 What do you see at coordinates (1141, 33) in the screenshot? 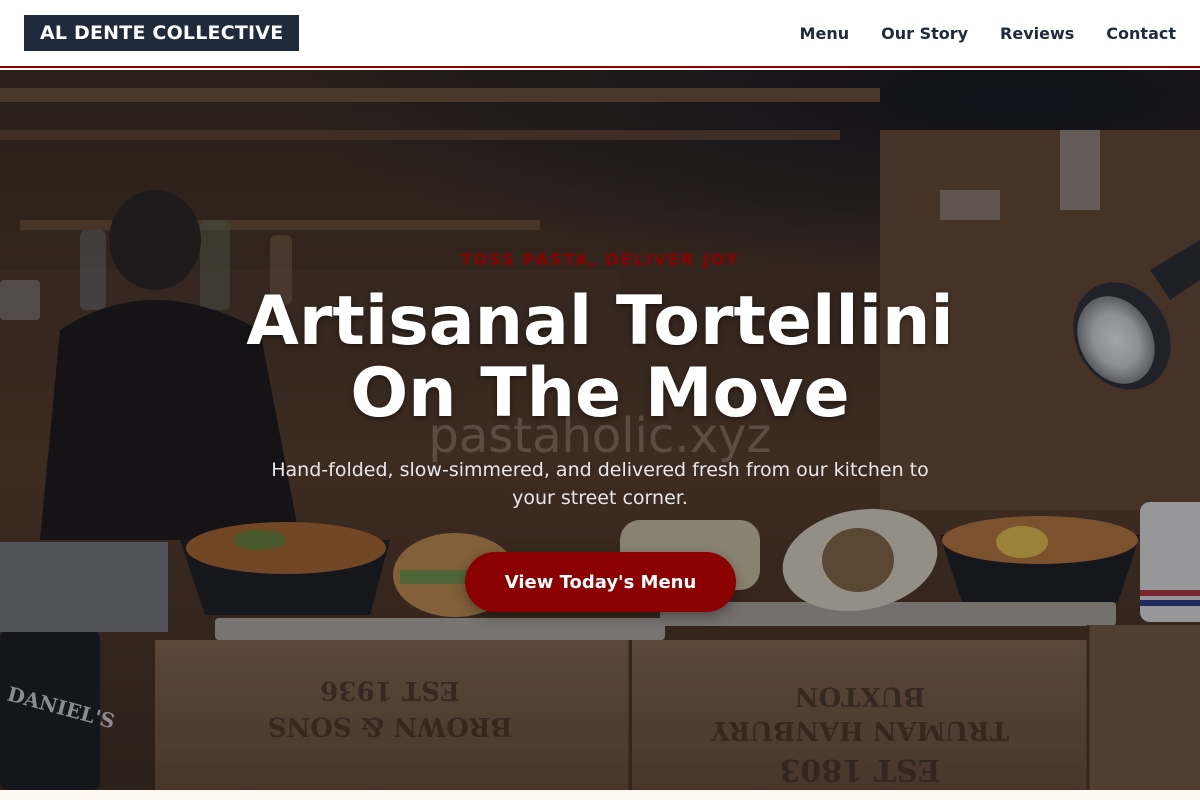
I see `nav-link-contact: Contact` at bounding box center [1141, 33].